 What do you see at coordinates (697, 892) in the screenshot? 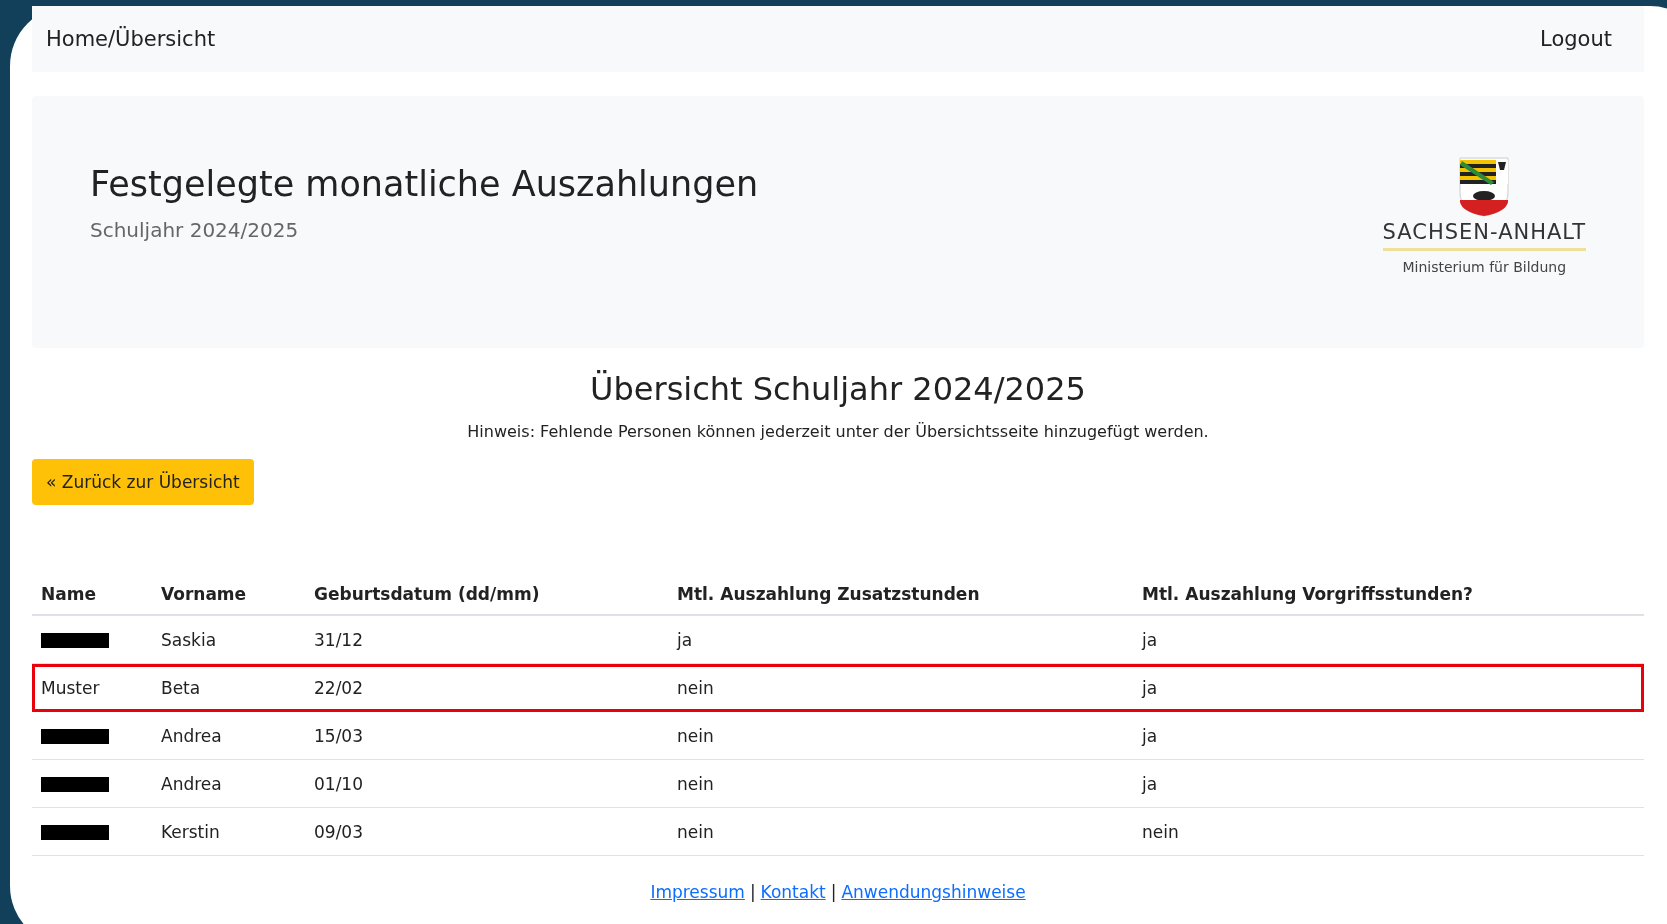
I see `footer-link: Impressum` at bounding box center [697, 892].